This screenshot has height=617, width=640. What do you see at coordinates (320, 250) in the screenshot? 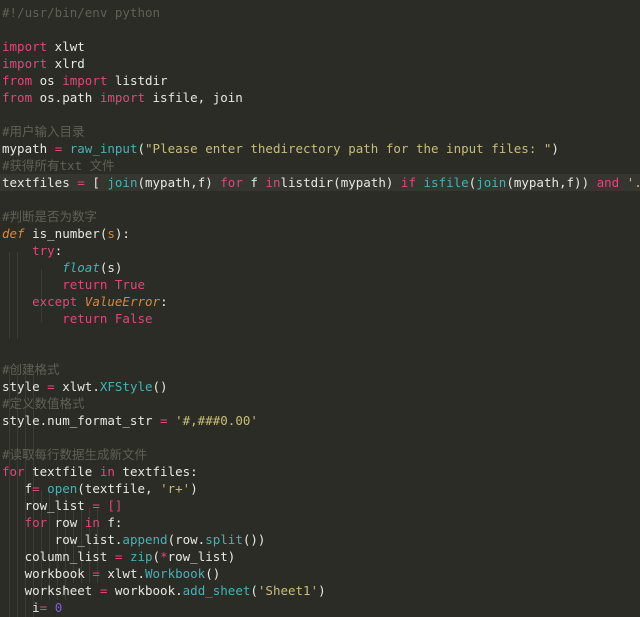
I see `code-line: try:` at bounding box center [320, 250].